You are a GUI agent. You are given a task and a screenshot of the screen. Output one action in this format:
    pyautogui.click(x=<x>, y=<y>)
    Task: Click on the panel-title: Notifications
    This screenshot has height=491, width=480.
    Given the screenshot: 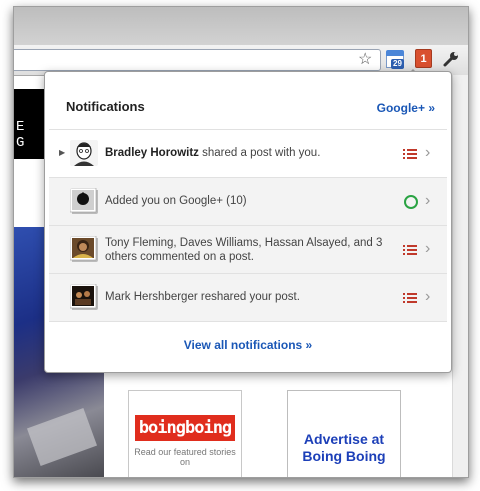 What is the action you would take?
    pyautogui.click(x=105, y=106)
    